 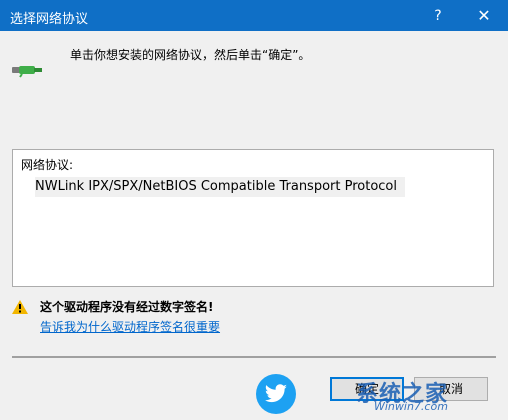 I want to click on divider, so click(x=254, y=357).